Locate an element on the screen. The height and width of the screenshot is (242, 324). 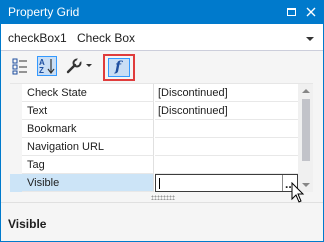
title-bar: Property Grid is located at coordinates (162, 12).